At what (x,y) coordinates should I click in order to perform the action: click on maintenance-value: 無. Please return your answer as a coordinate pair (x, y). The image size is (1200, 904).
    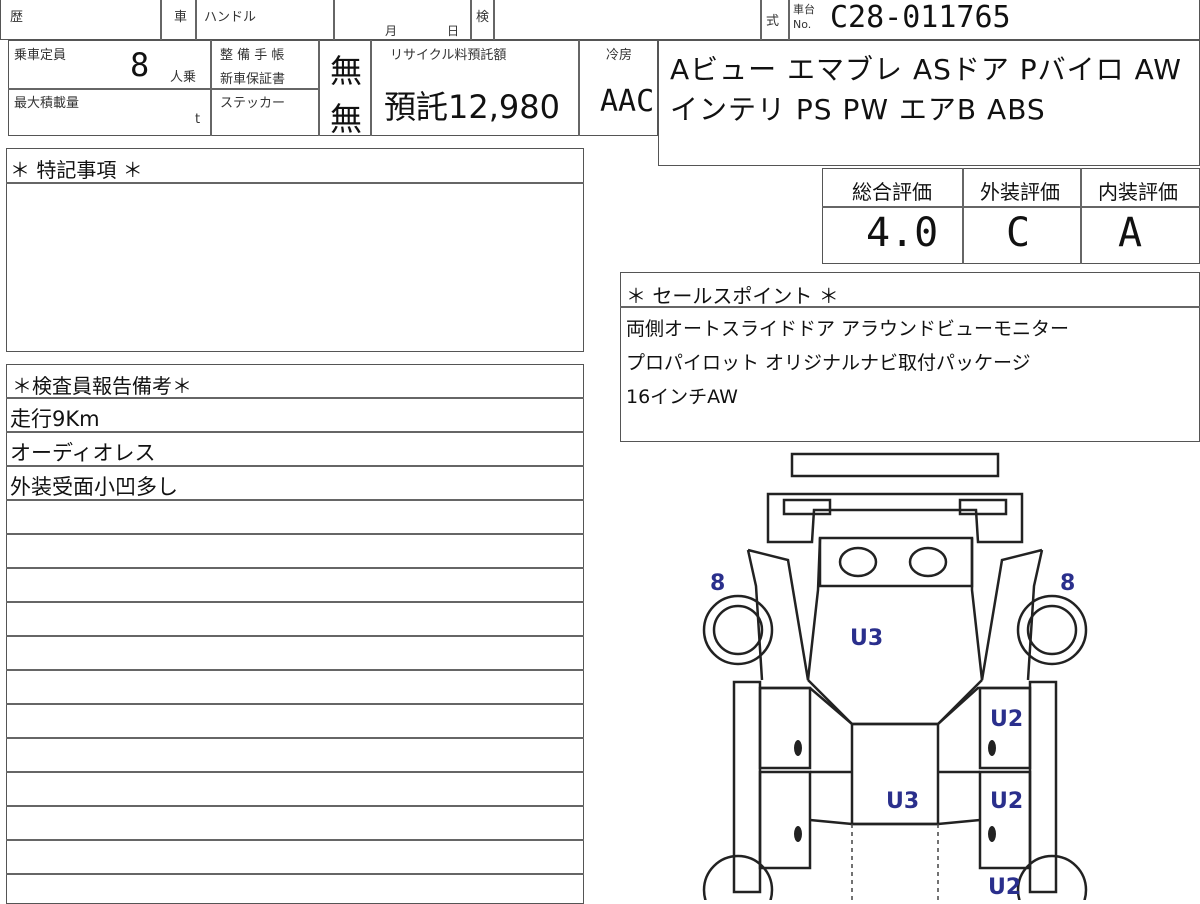
    Looking at the image, I should click on (346, 71).